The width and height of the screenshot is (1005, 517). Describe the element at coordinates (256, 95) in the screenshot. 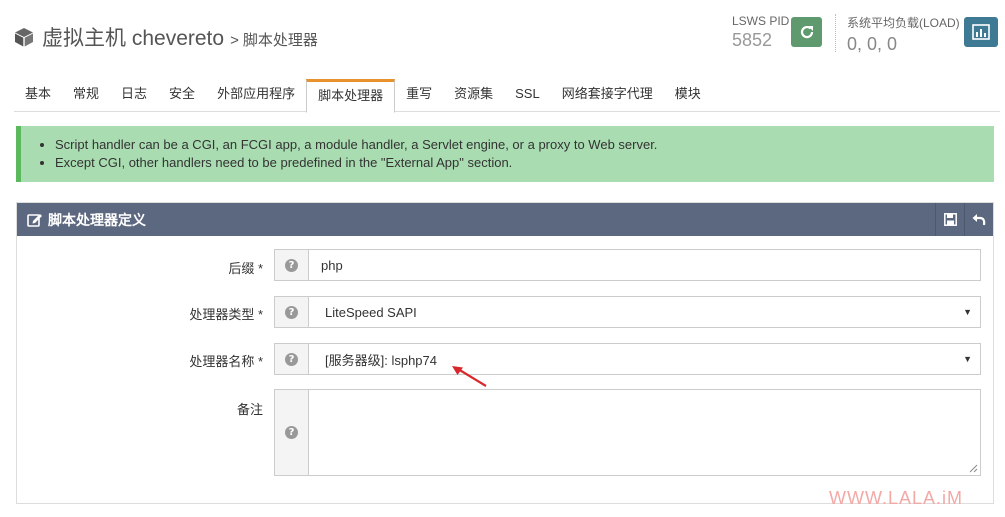

I see `tab-external-app: 外部应用程序` at that location.